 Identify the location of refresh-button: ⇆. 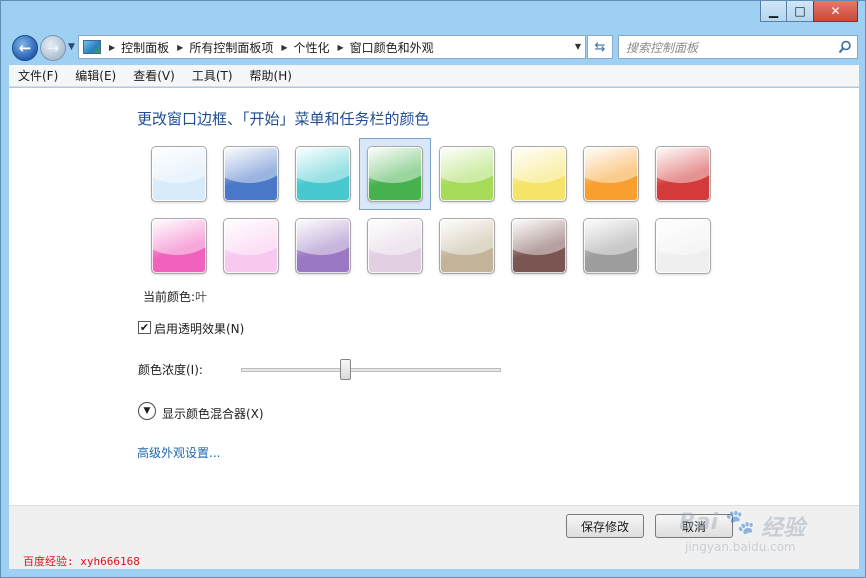
(600, 47).